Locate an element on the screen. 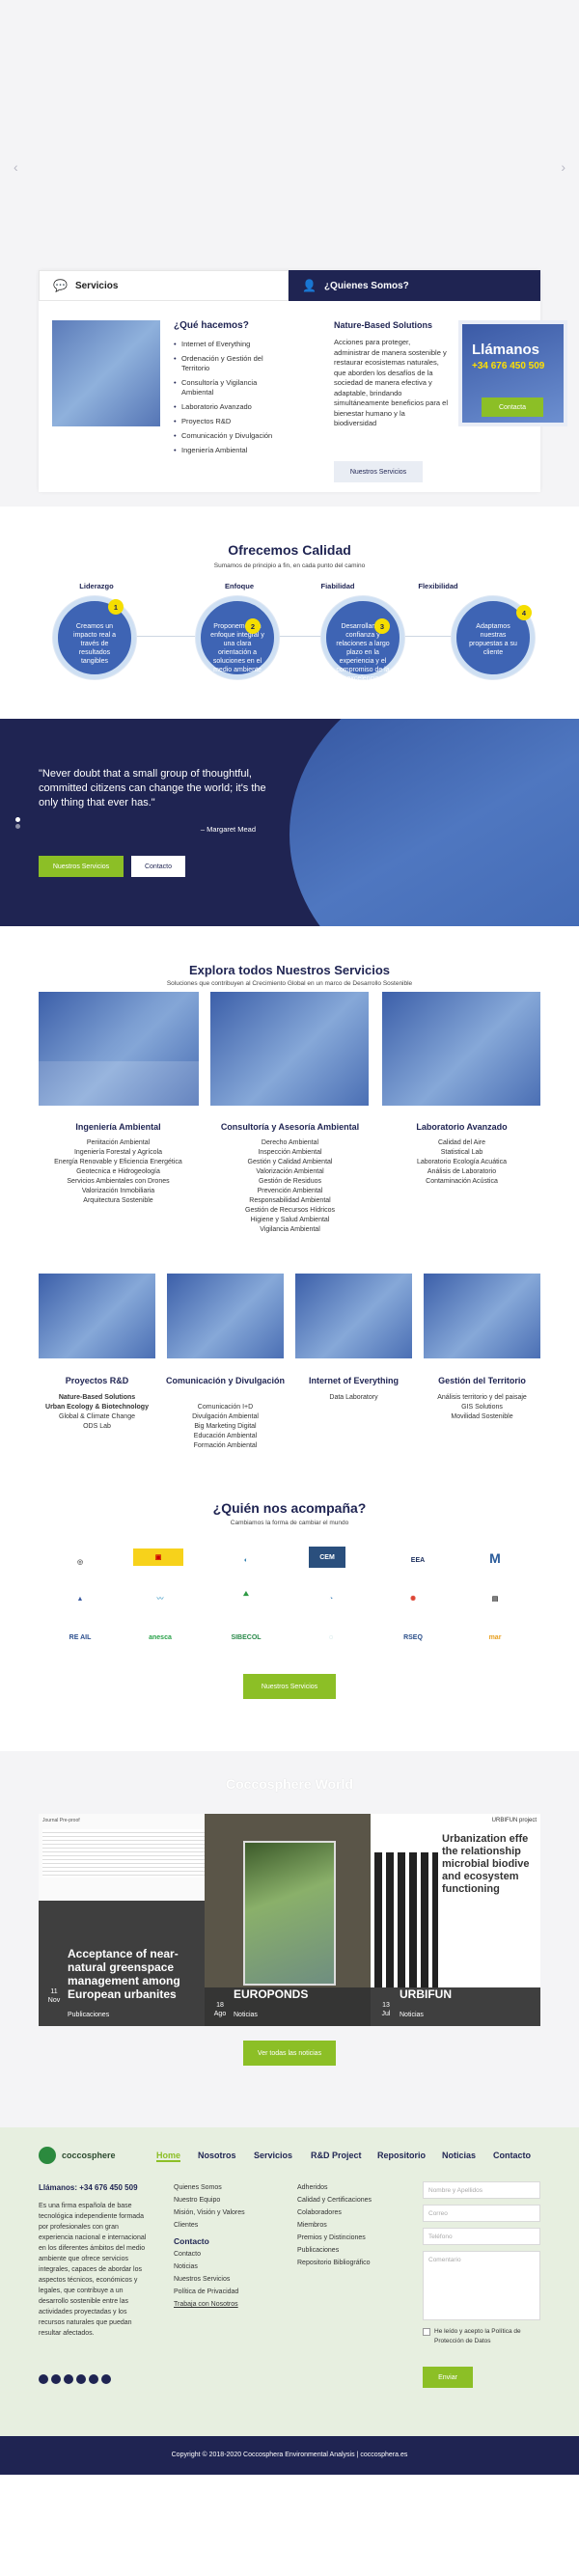  footer-link: Quienes Somos is located at coordinates (209, 2187).